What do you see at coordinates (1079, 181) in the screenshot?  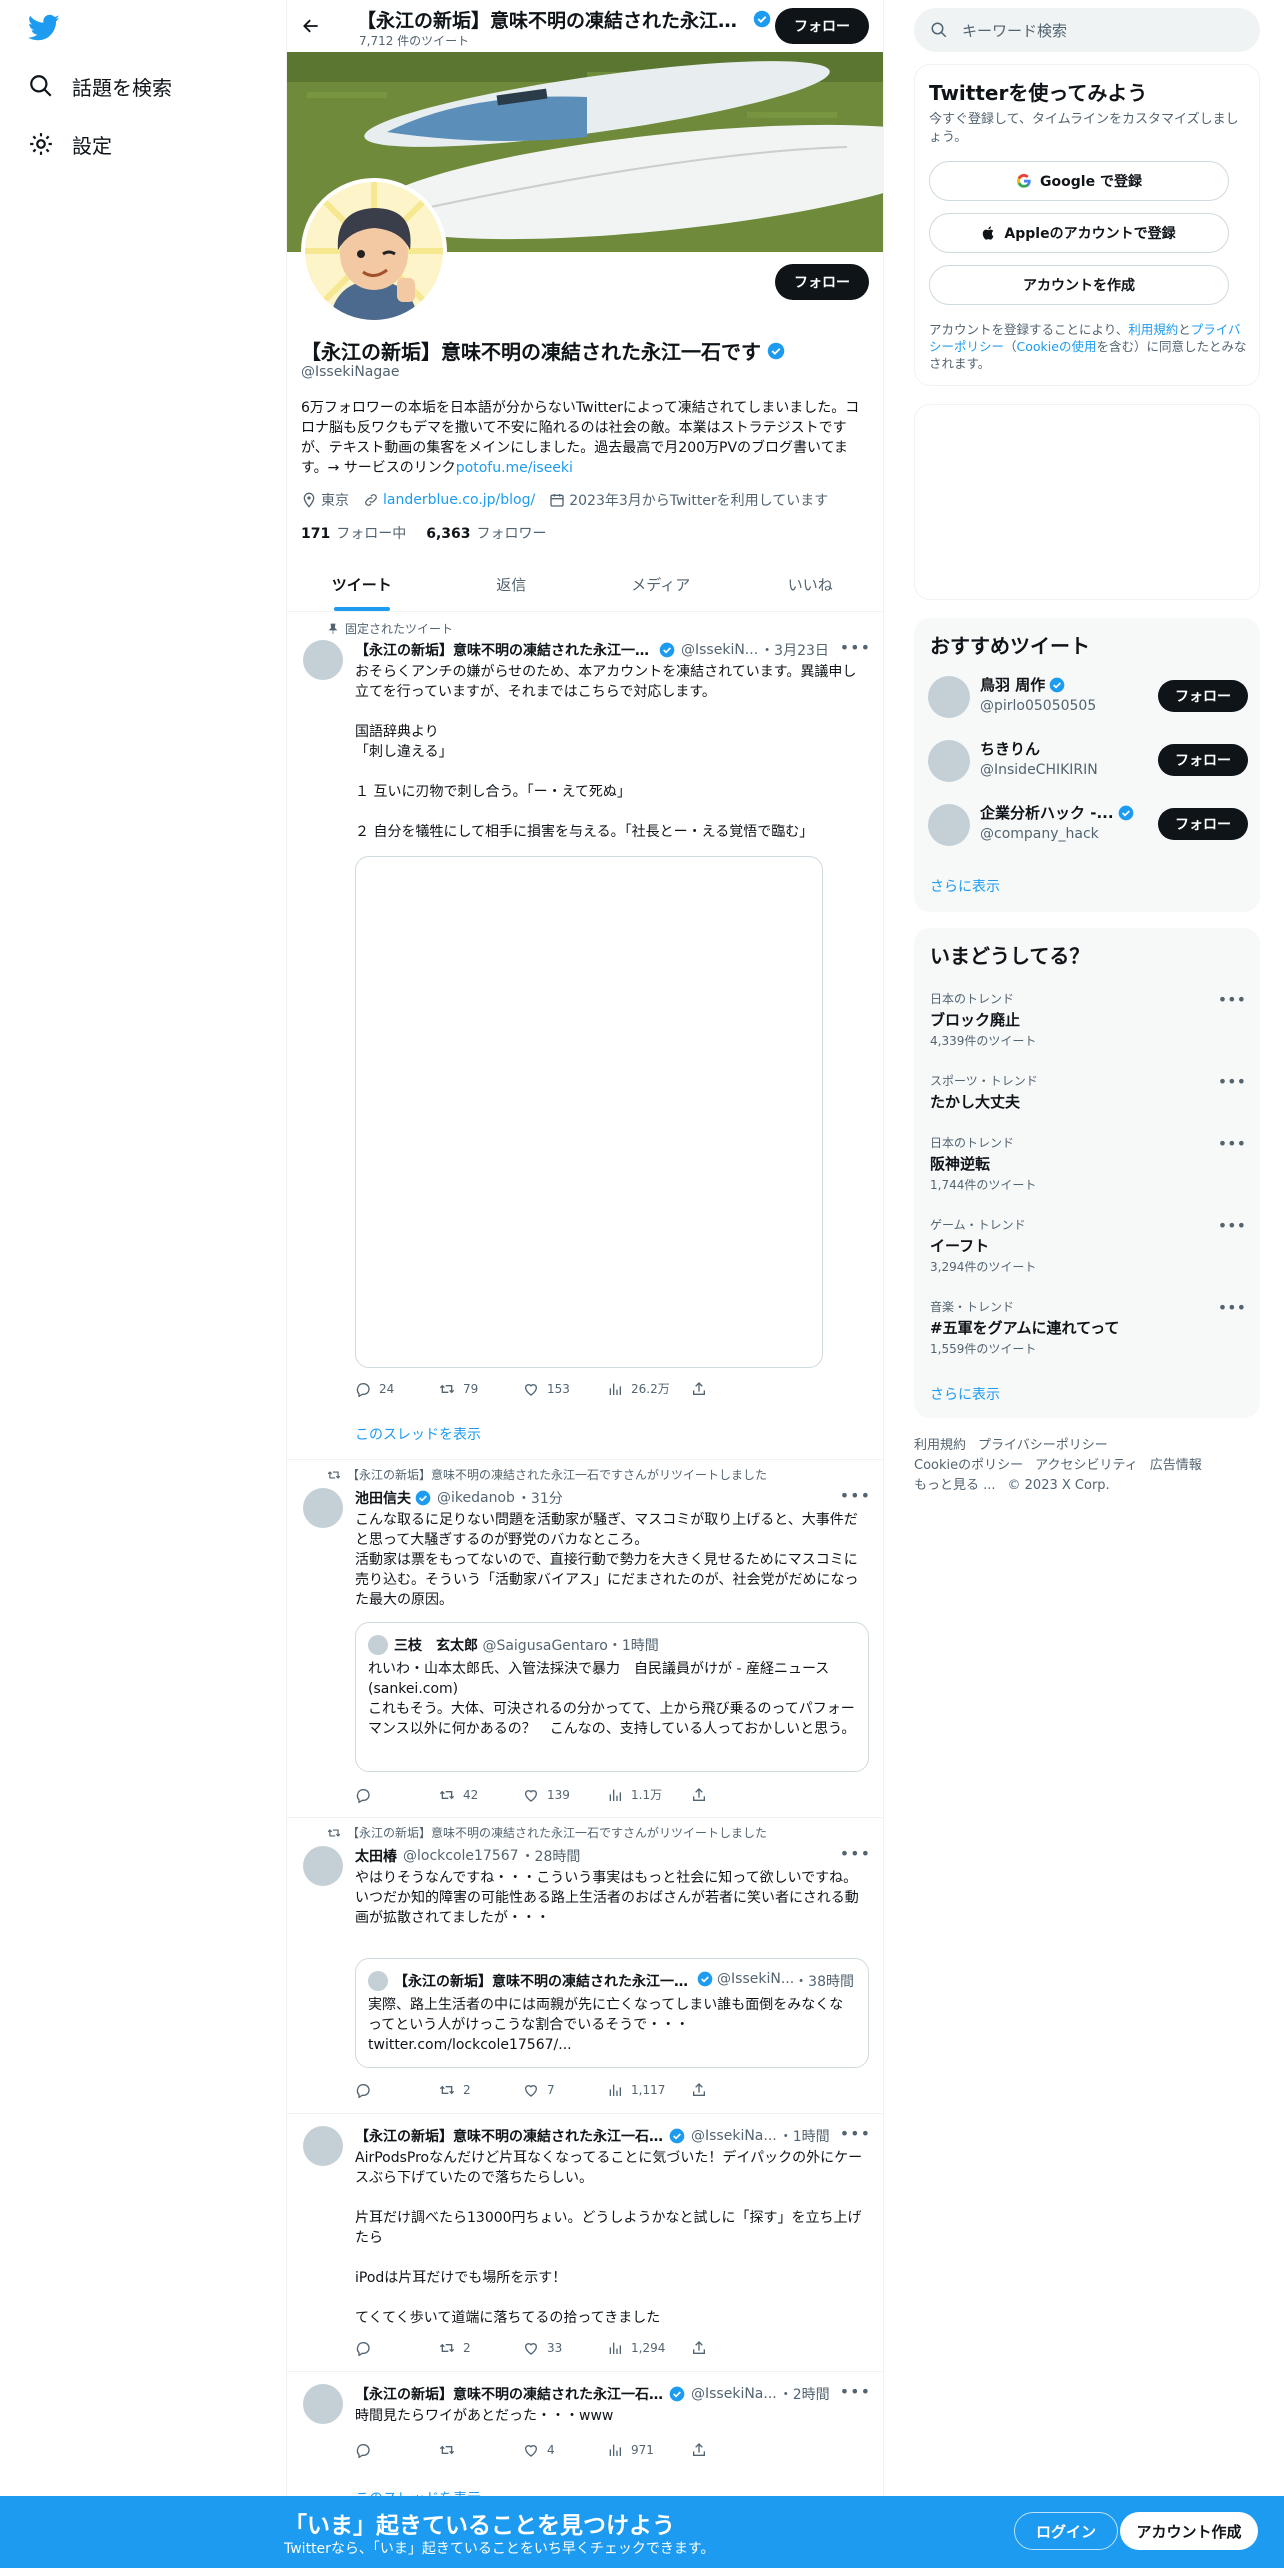 I see `google-signup-button: Google で登録` at bounding box center [1079, 181].